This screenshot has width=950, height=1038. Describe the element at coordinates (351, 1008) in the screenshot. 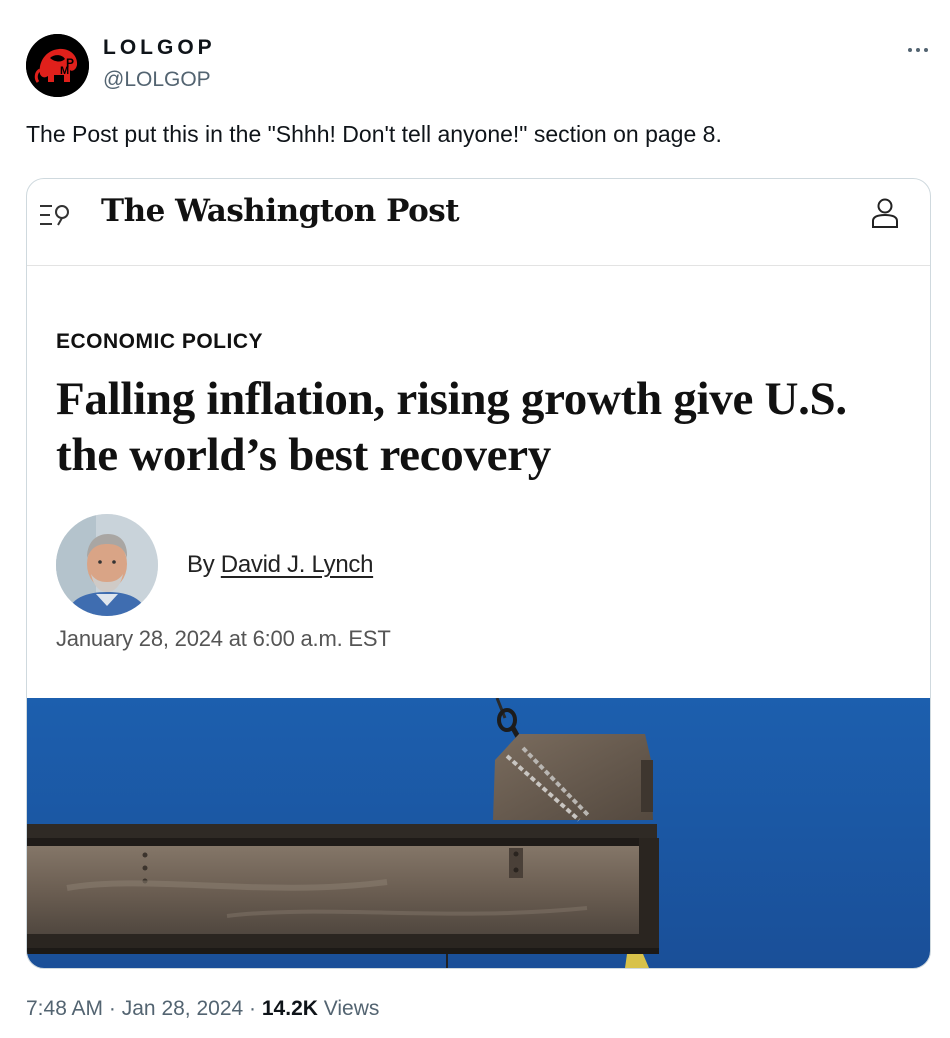

I see `views-label: Views` at that location.